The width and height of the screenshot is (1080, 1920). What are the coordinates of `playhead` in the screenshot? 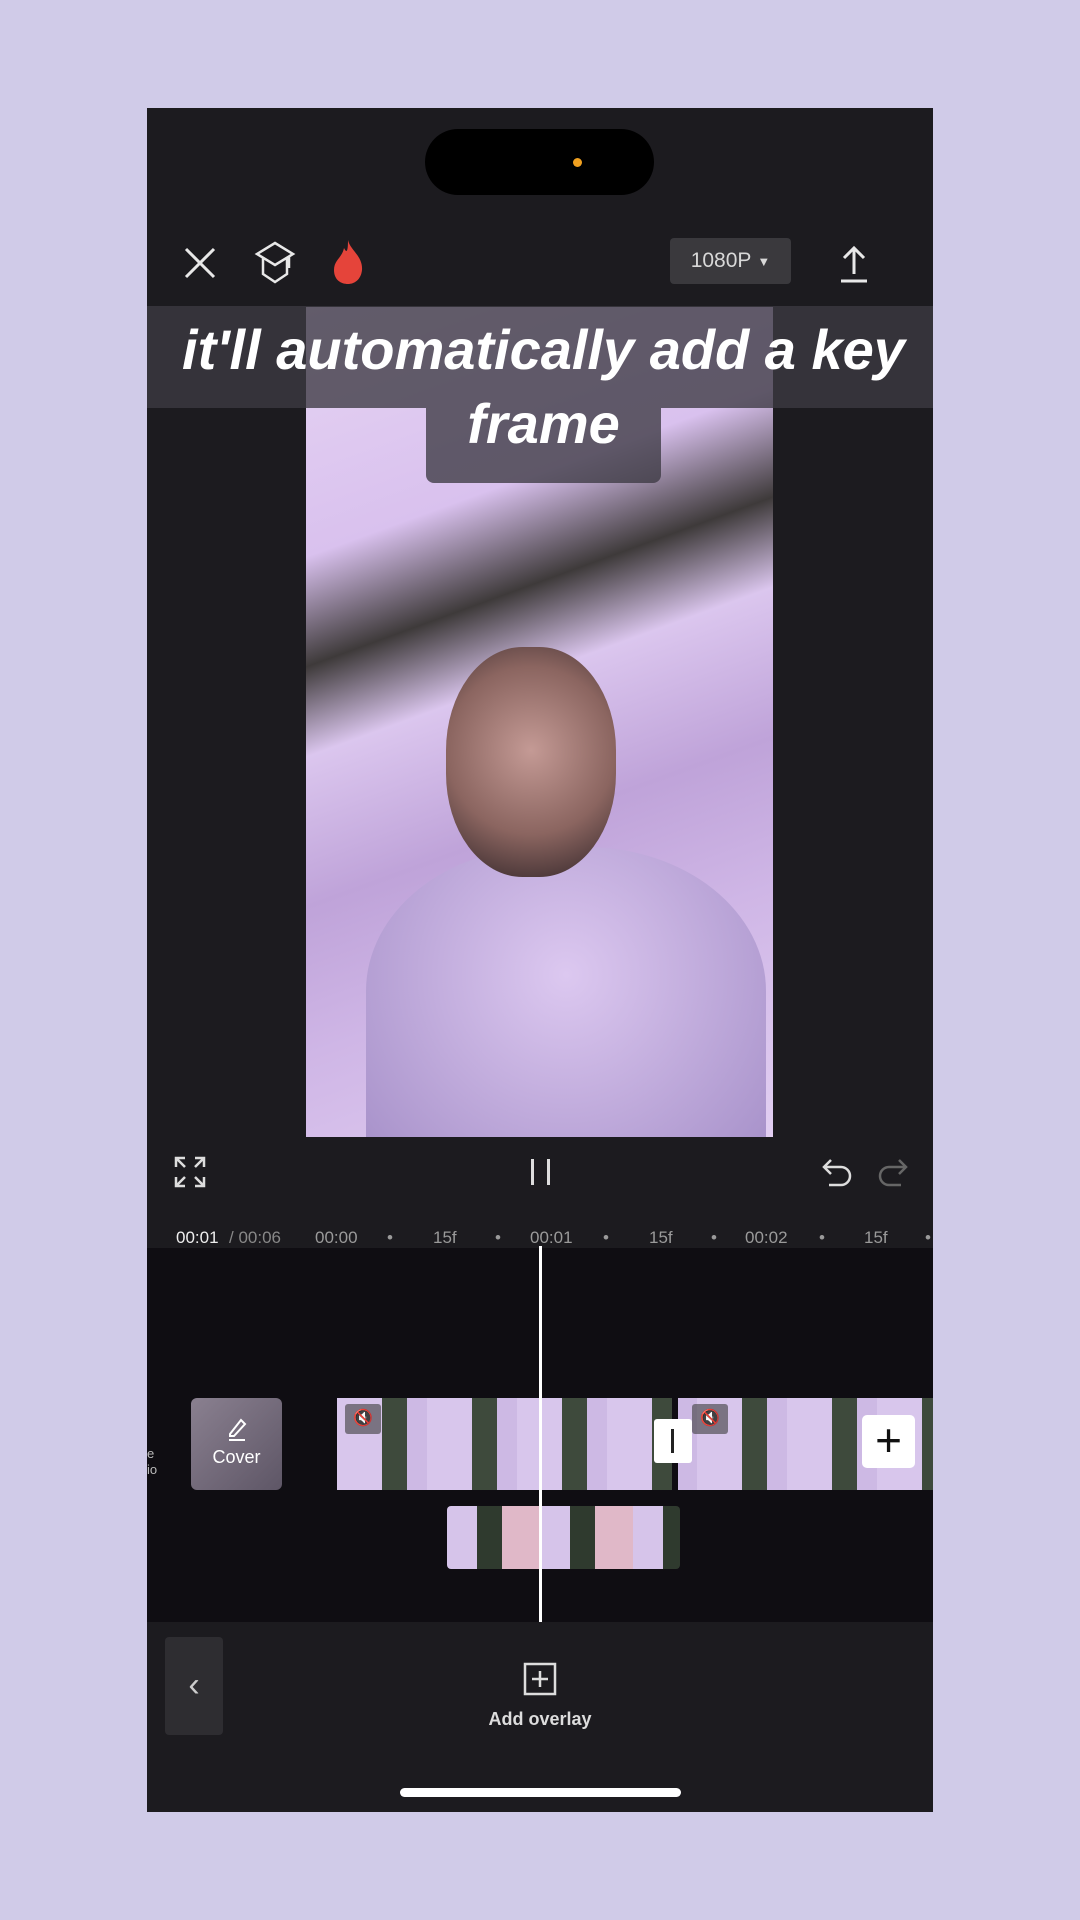 It's located at (540, 1434).